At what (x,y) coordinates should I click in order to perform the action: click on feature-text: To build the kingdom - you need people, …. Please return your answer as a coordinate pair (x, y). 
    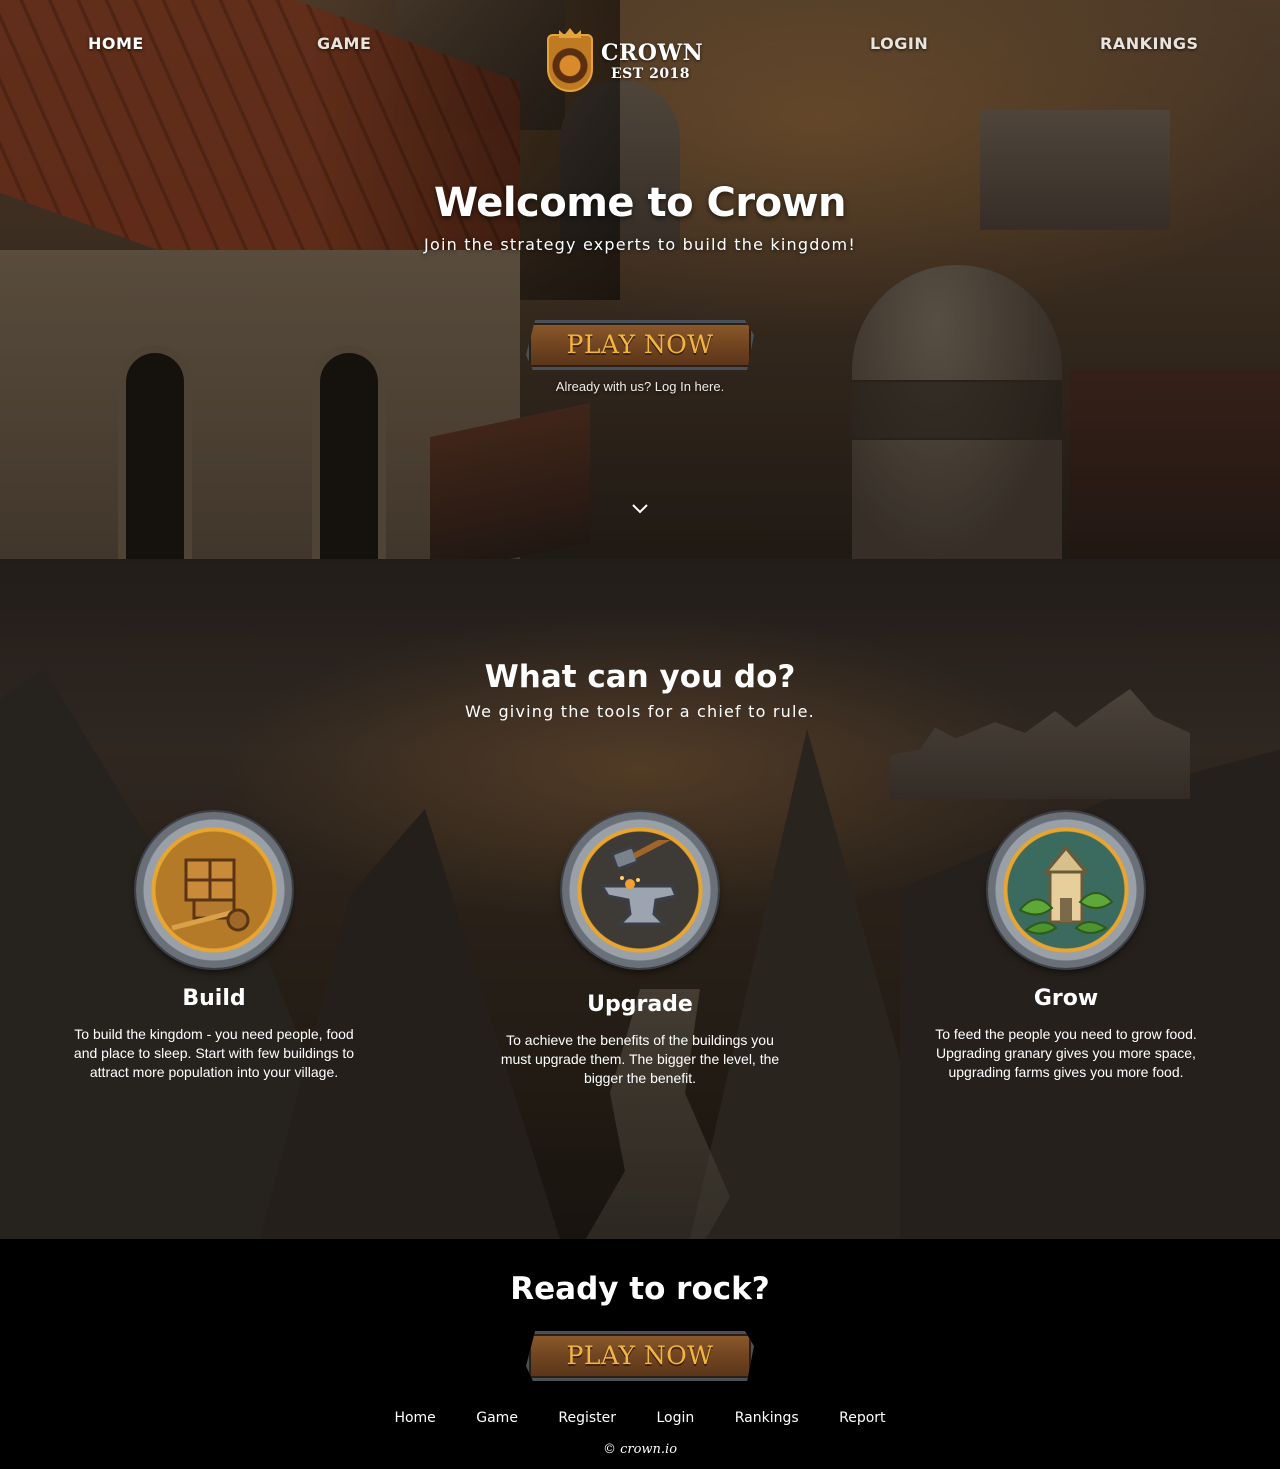
    Looking at the image, I should click on (214, 1053).